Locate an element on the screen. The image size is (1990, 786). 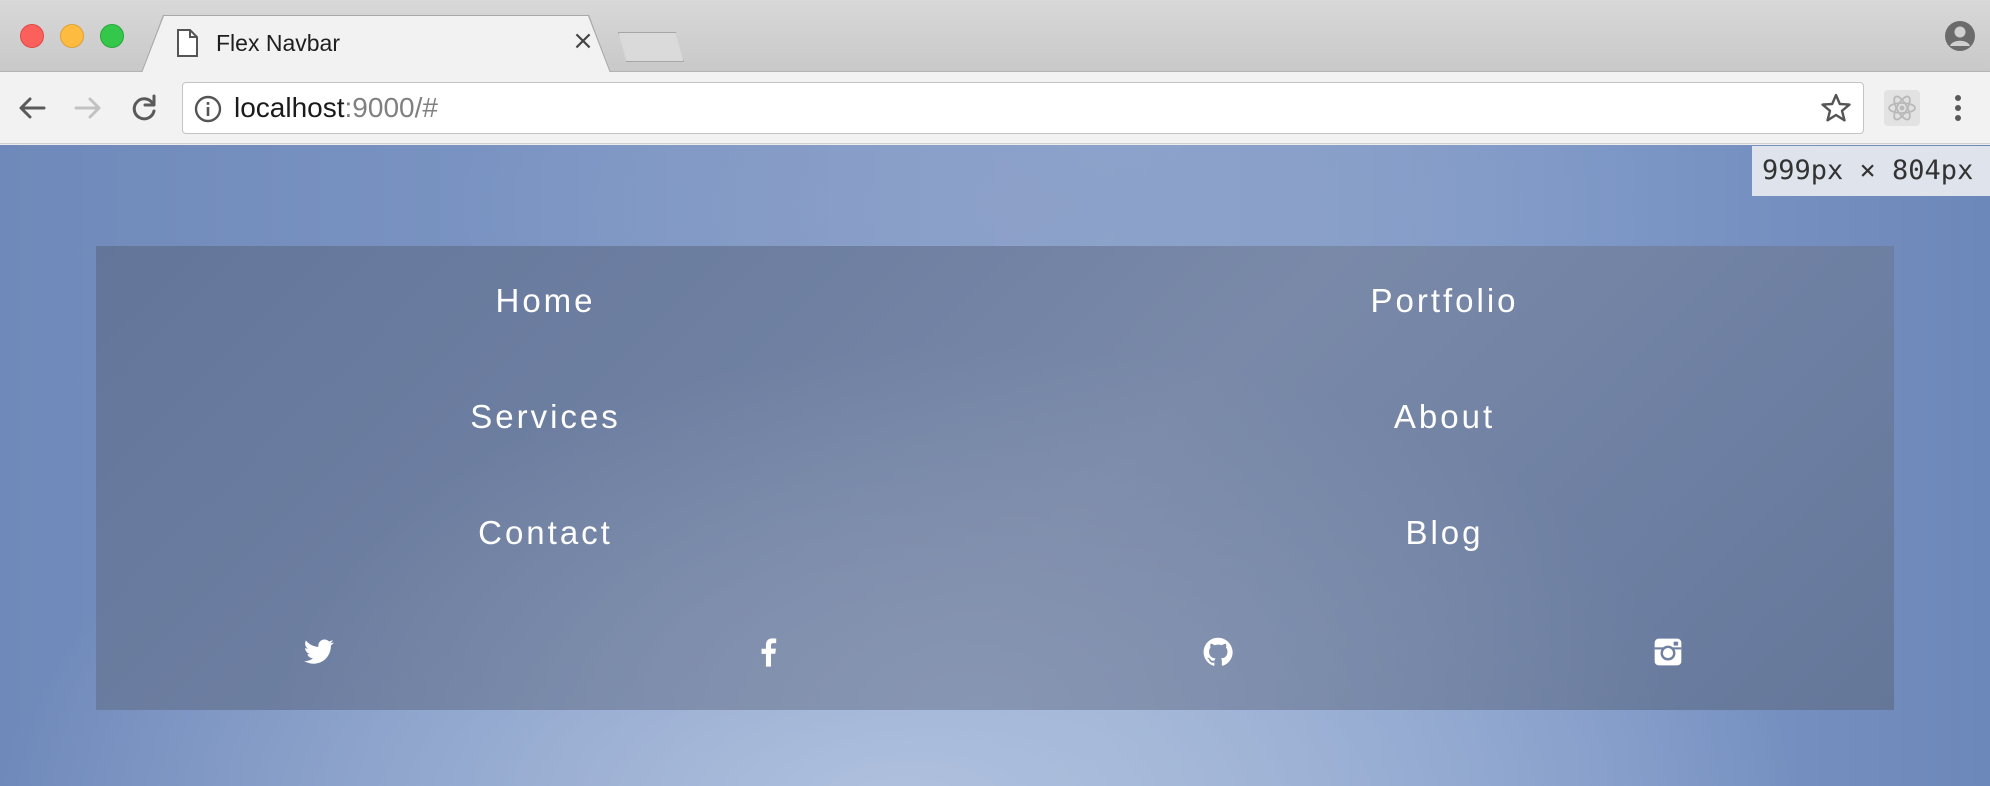
nav-link-services: Services is located at coordinates (545, 417).